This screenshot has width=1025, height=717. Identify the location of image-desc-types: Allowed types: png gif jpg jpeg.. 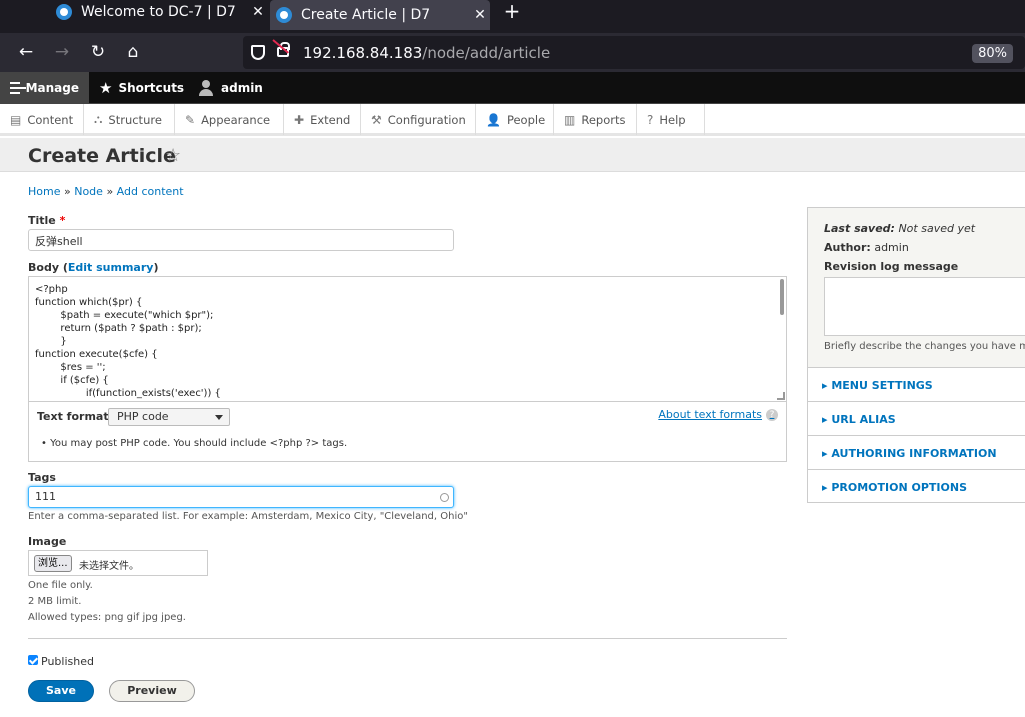
(107, 617).